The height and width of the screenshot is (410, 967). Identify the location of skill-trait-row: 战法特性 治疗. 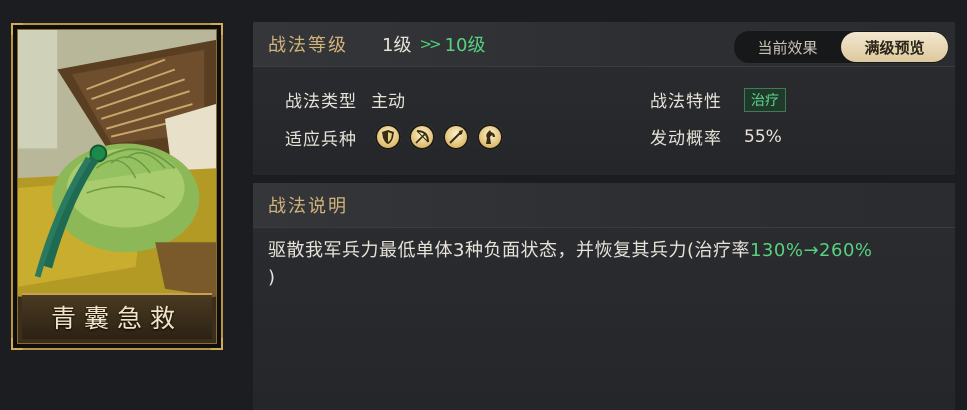
(718, 99).